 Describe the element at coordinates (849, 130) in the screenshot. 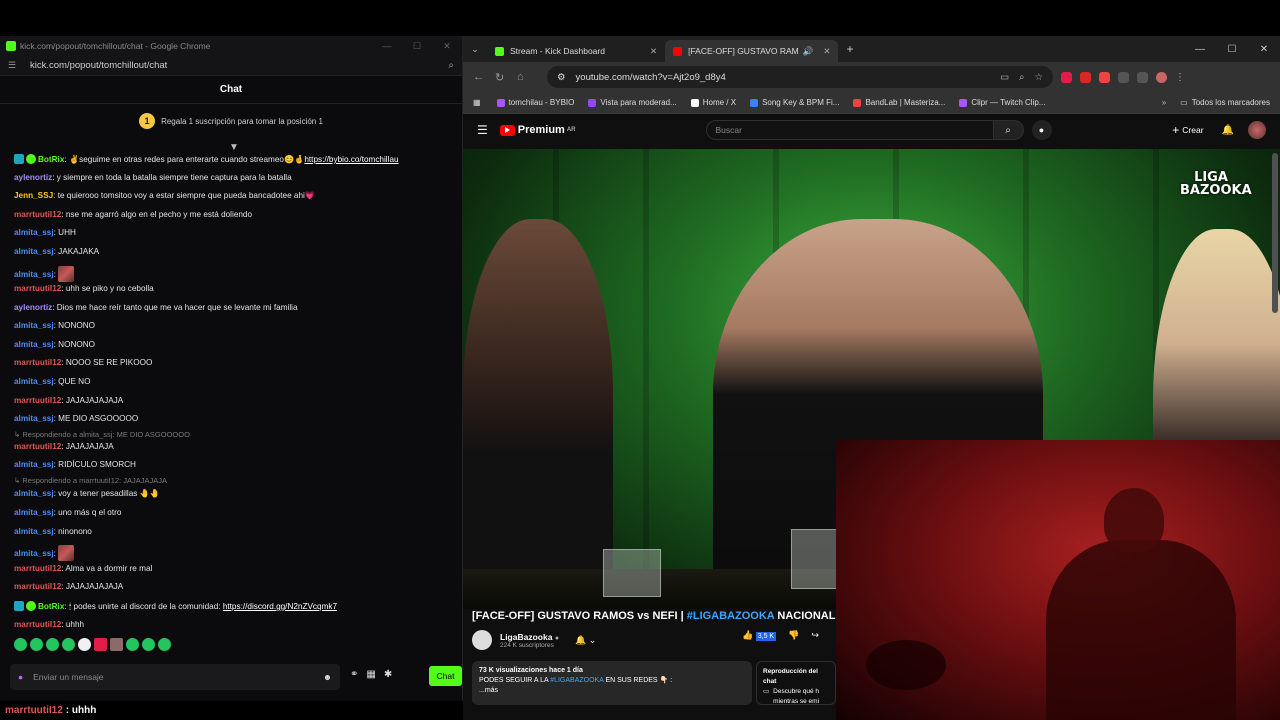

I see `search-input: Buscar` at that location.